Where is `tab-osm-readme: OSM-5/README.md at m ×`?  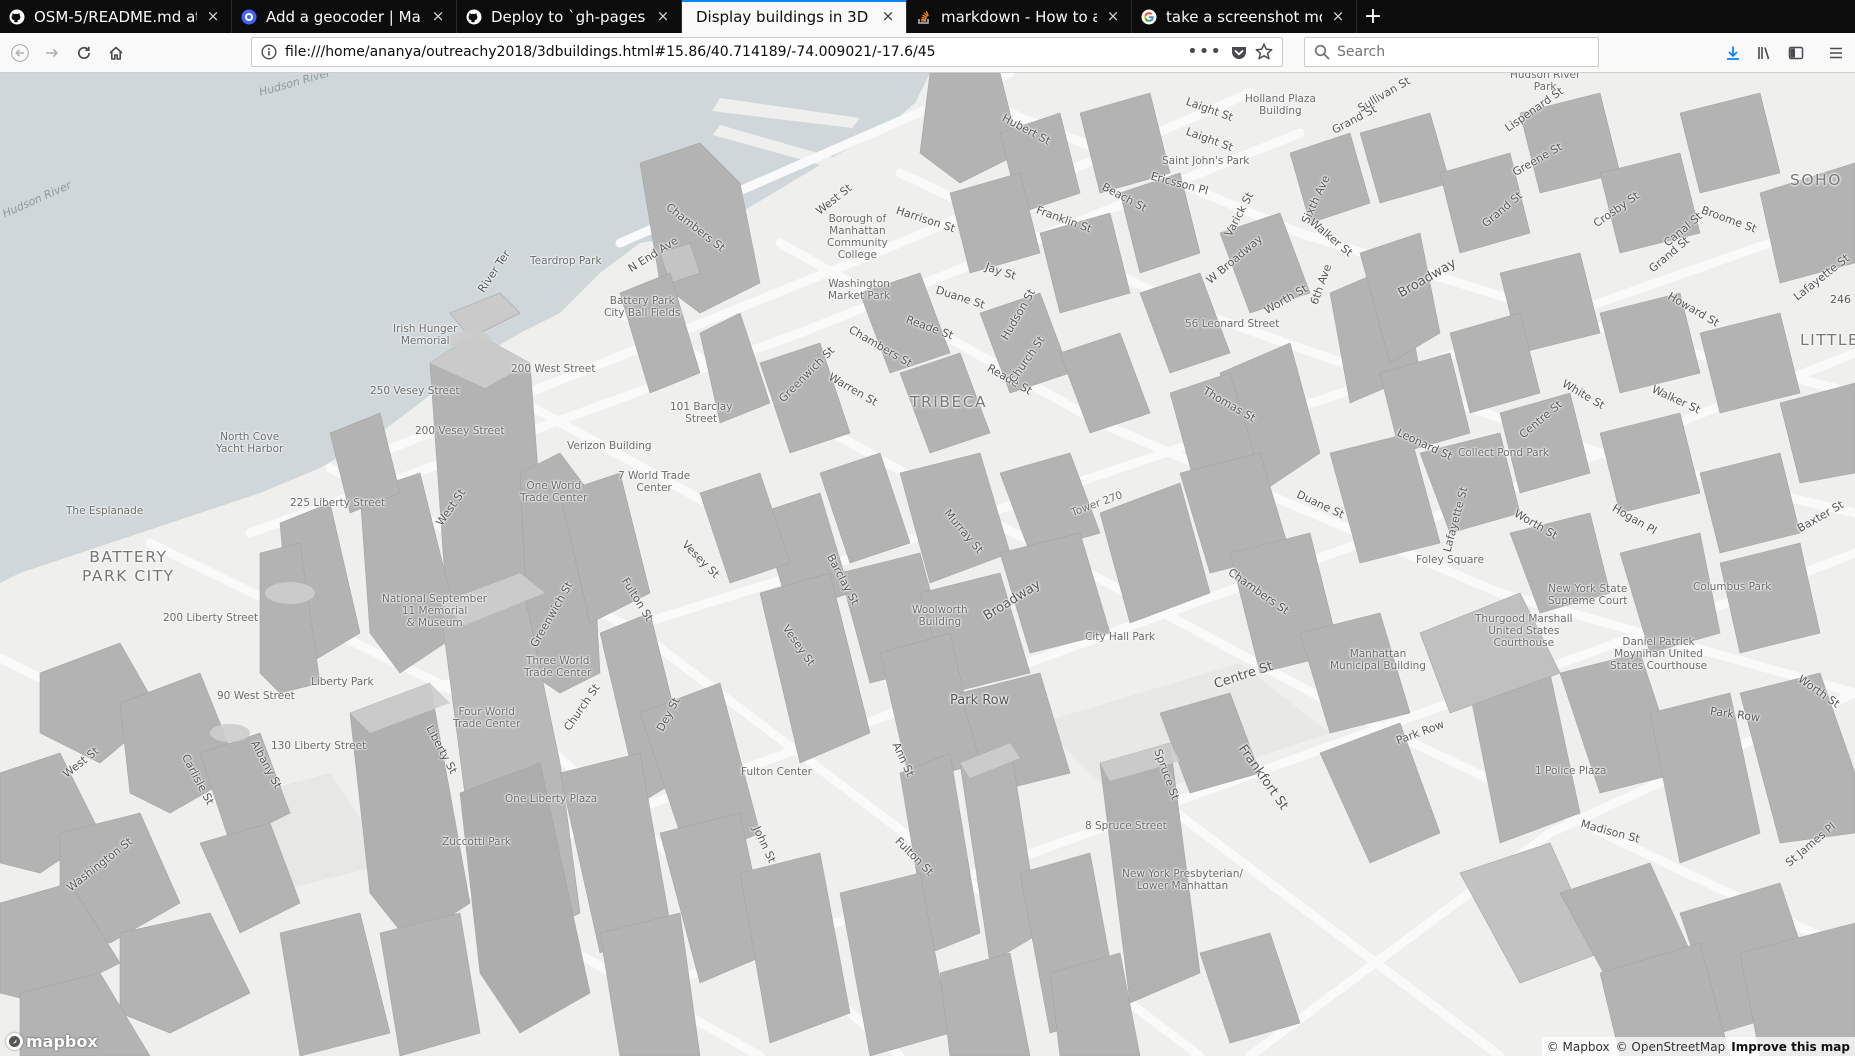 tab-osm-readme: OSM-5/README.md at m × is located at coordinates (116, 16).